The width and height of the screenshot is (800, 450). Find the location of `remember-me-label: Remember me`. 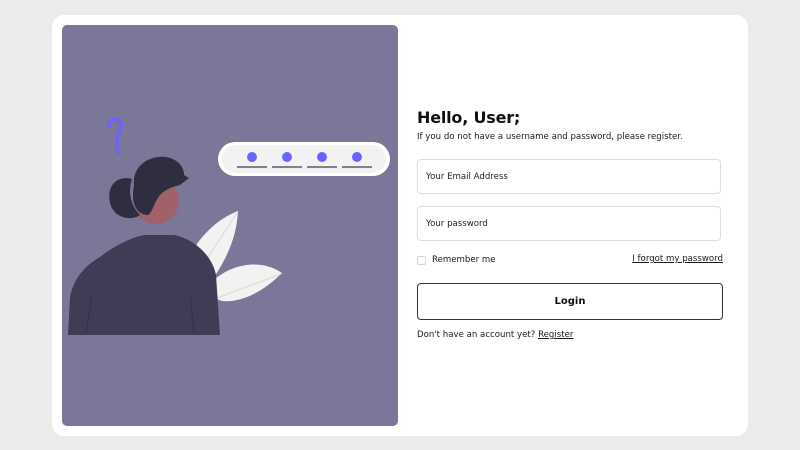

remember-me-label: Remember me is located at coordinates (464, 260).